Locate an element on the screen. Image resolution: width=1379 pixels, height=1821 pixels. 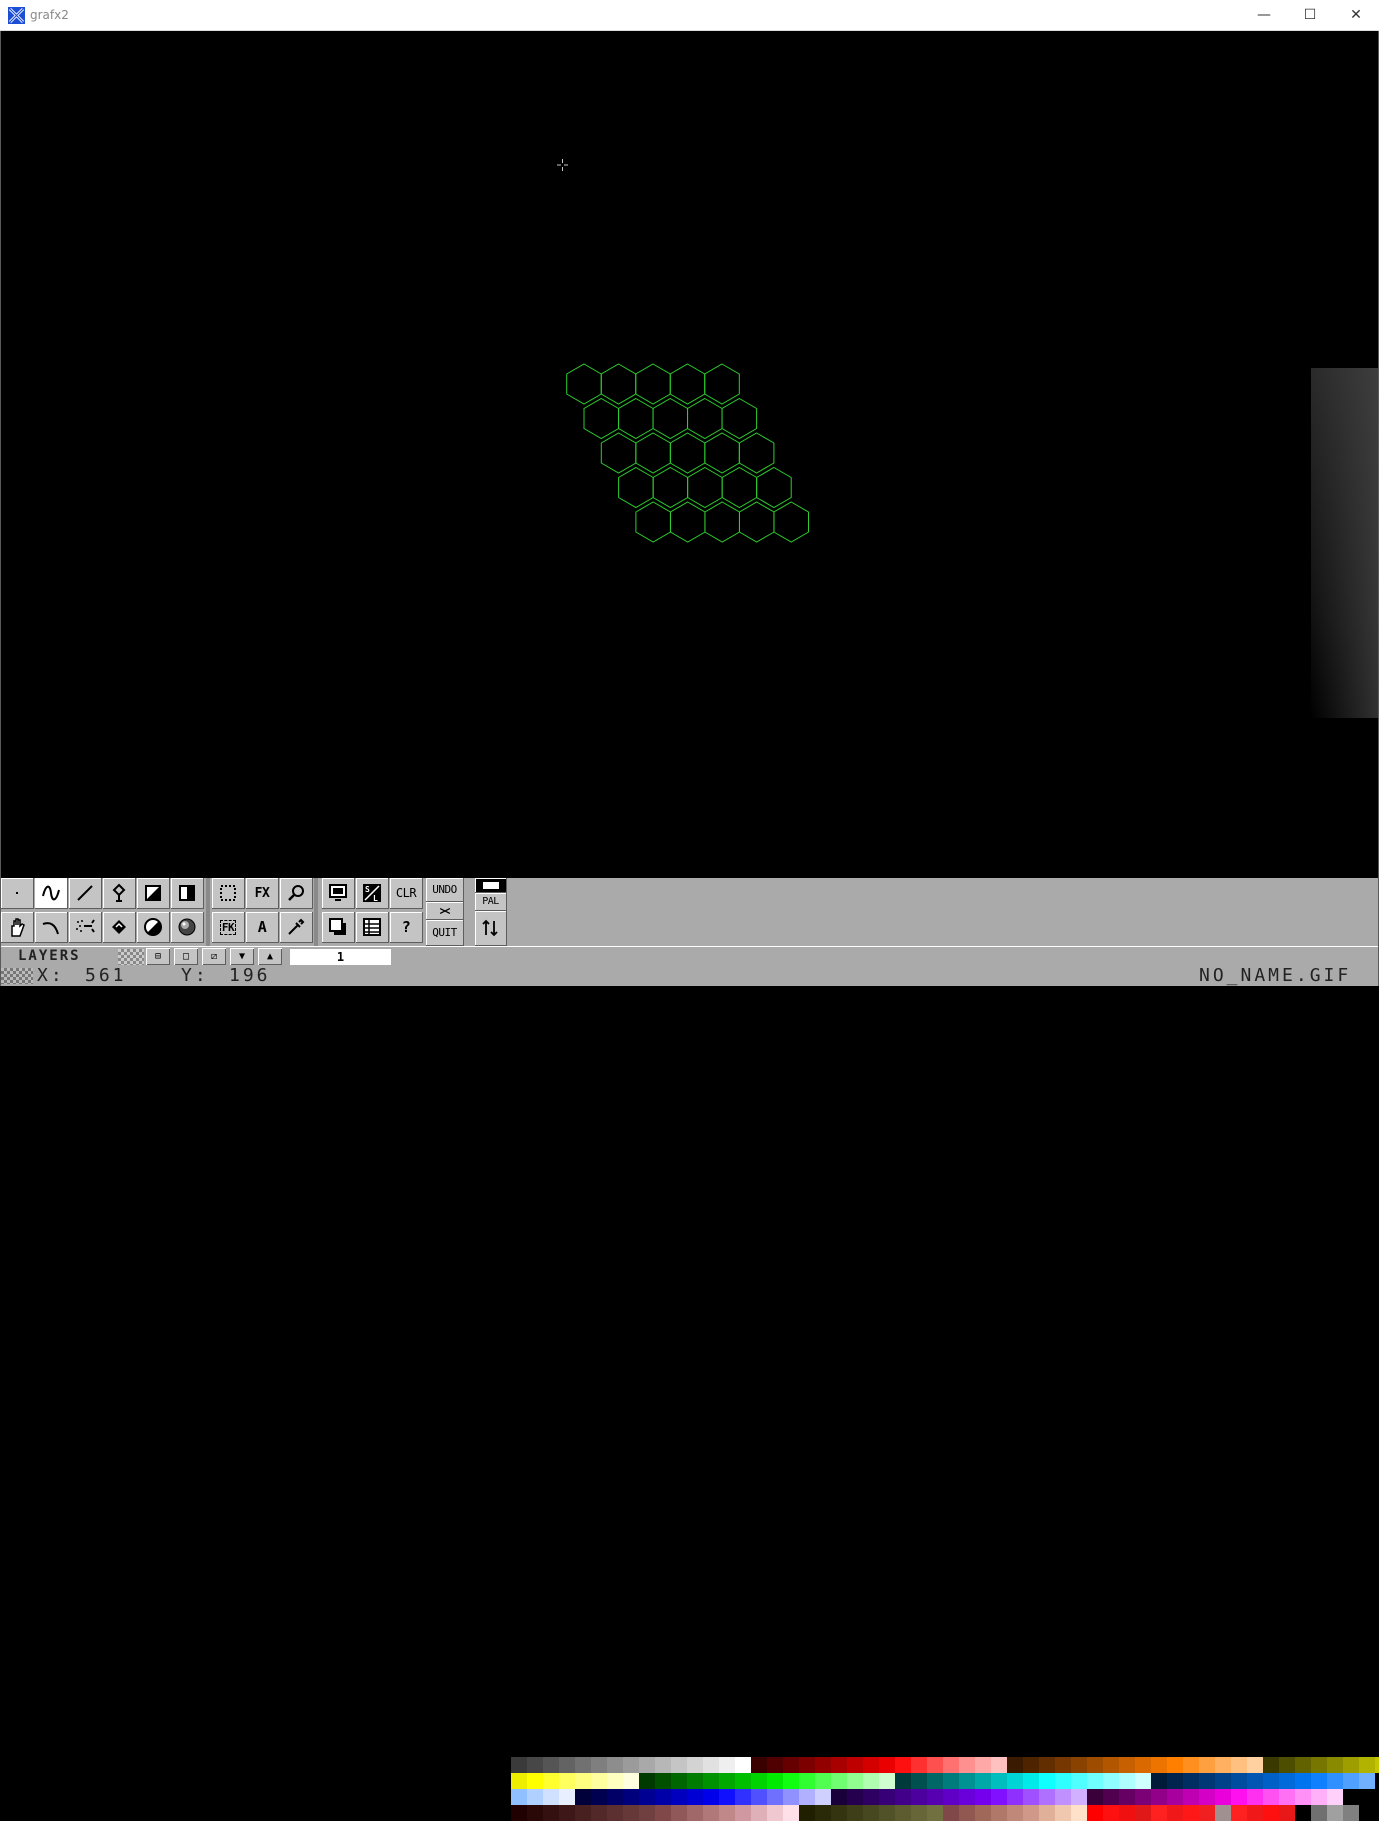
gradient-rect-tool is located at coordinates (187, 893).